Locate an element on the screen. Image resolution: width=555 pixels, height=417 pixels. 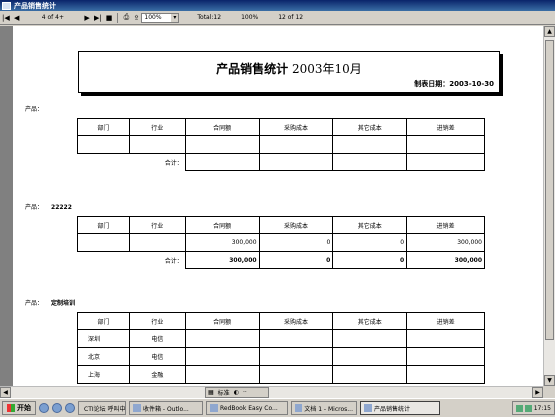
table-row: 深圳 电信 is located at coordinates (281, 338).